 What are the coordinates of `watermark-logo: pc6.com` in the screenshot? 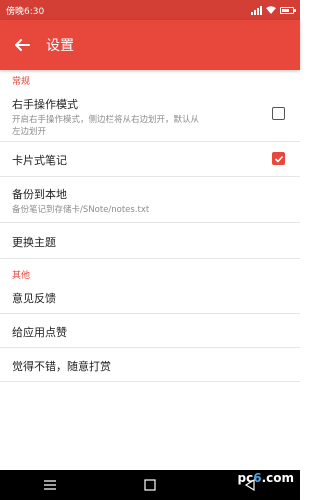 It's located at (265, 478).